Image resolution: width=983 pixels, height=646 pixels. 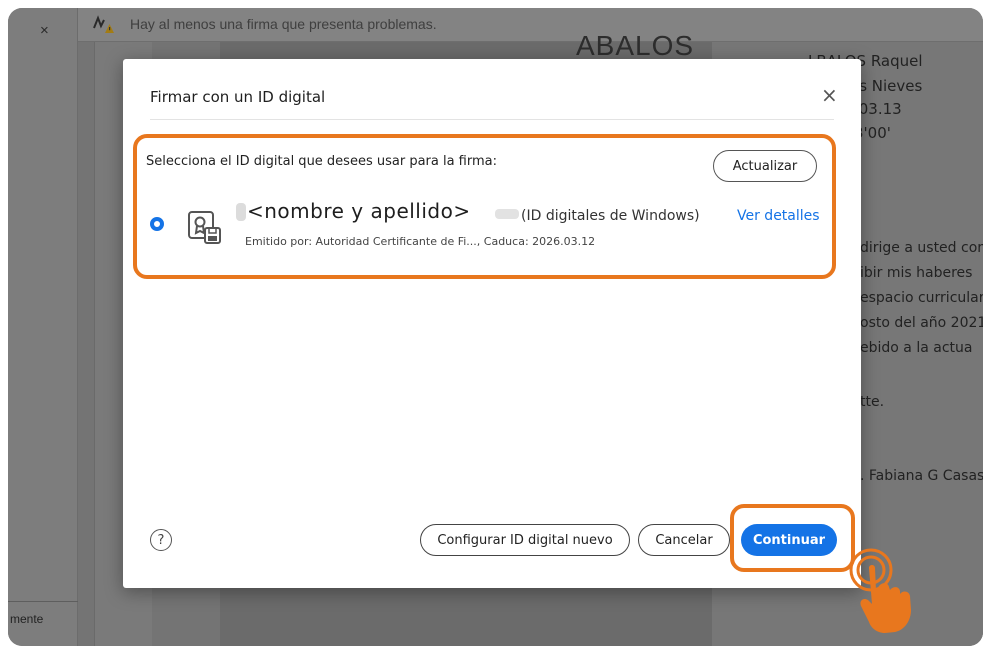 I want to click on doc-text-line: osto del año 2021, so click(x=921, y=323).